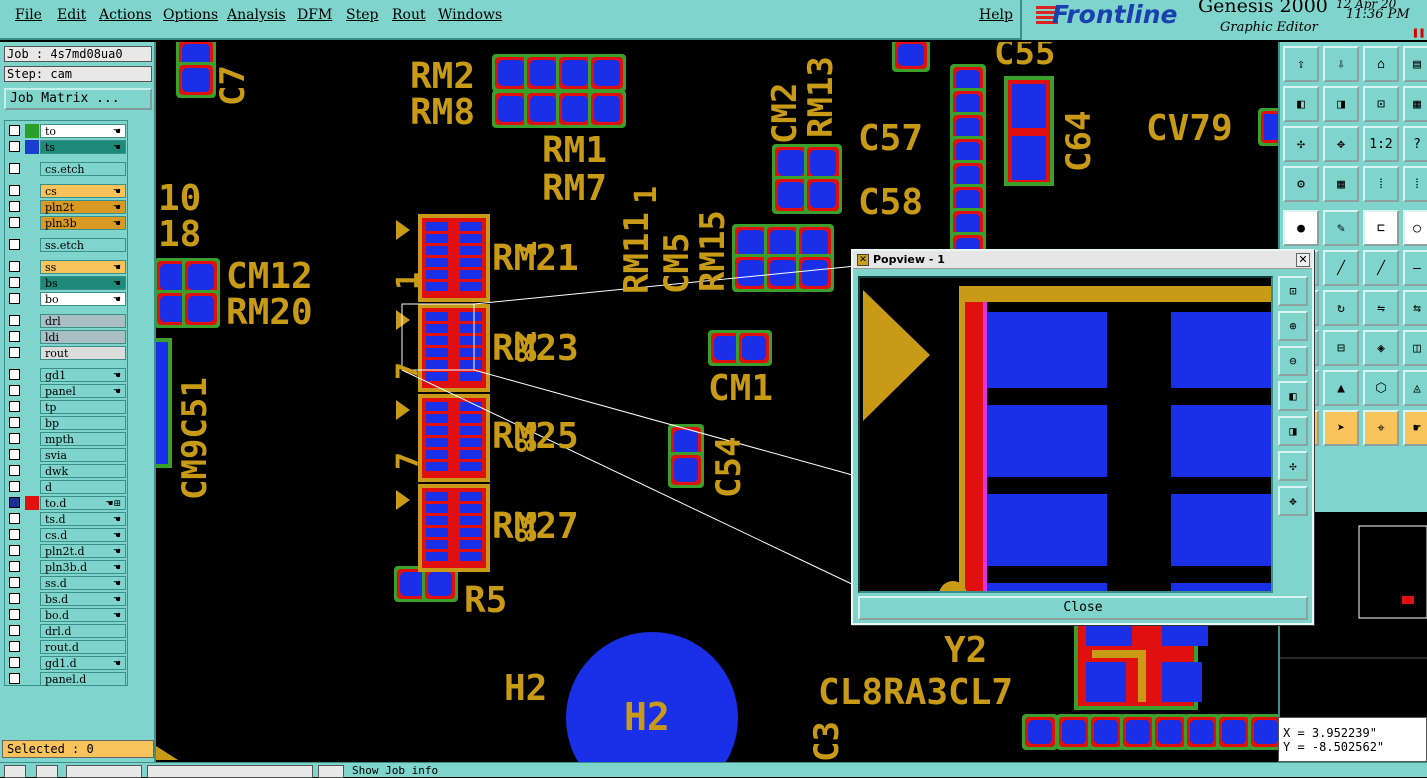  What do you see at coordinates (314, 15) in the screenshot?
I see `menu-dfm: DFM` at bounding box center [314, 15].